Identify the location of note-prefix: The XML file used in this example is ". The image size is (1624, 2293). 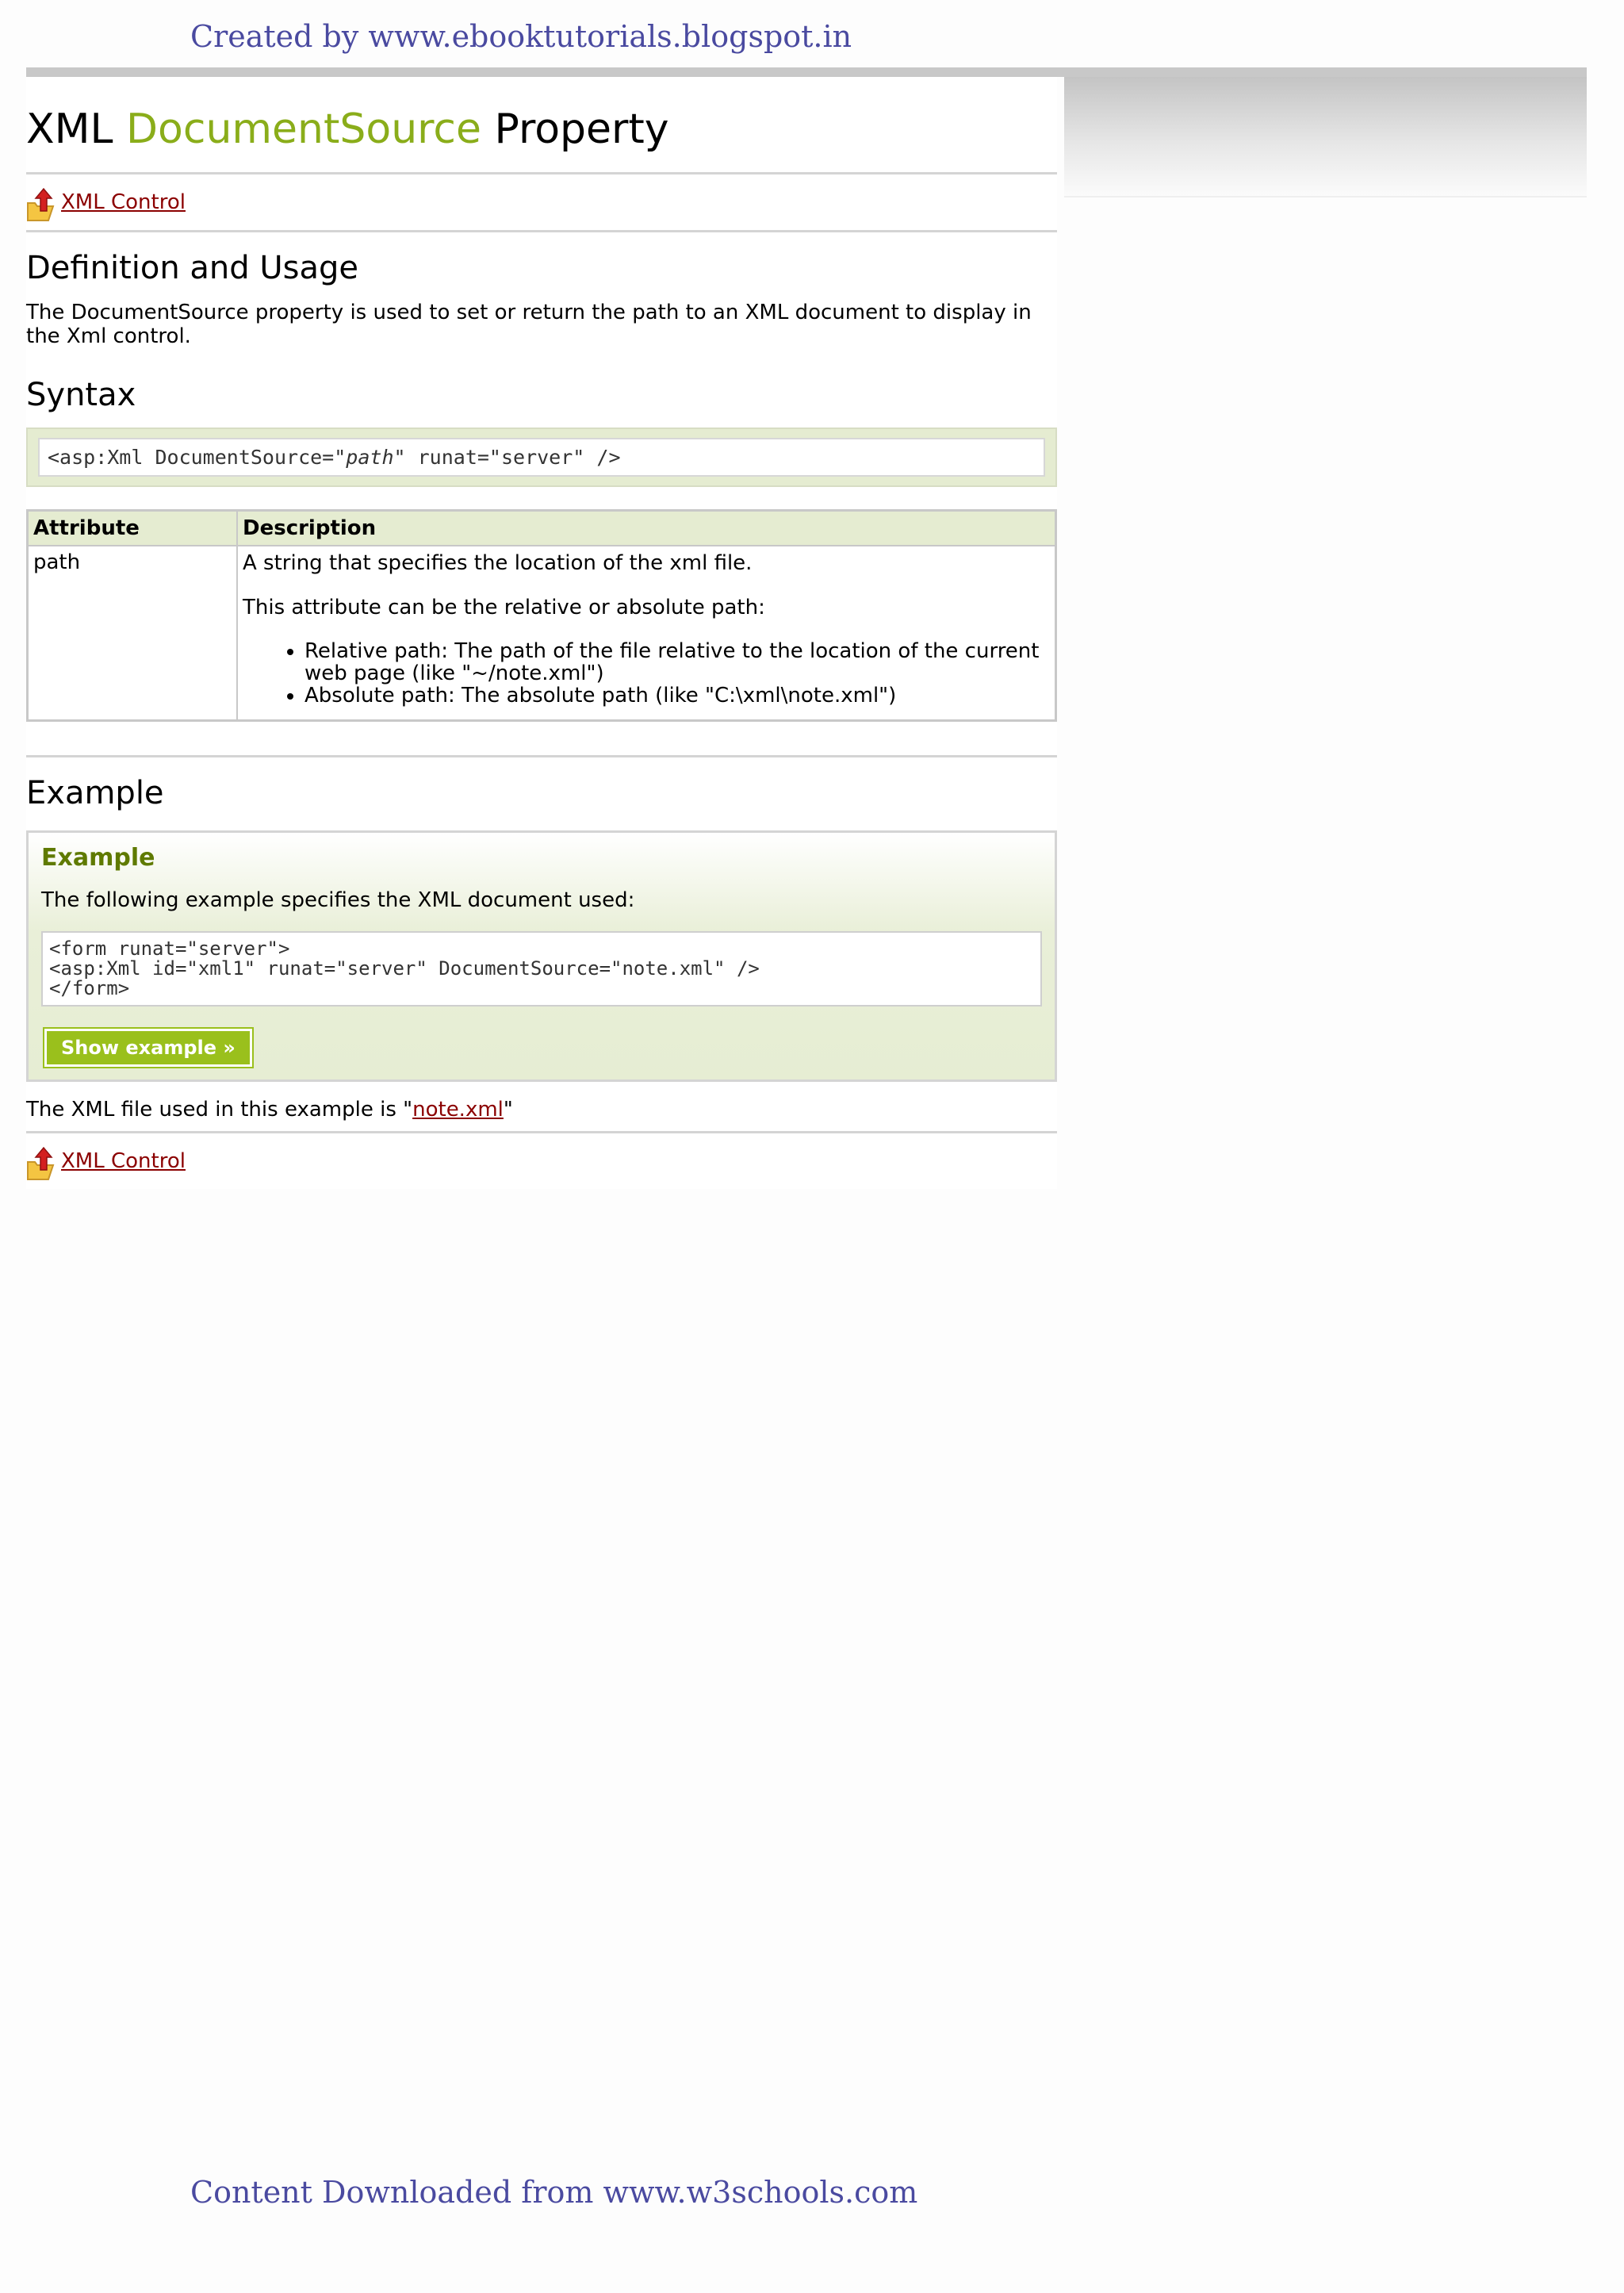
(219, 1110).